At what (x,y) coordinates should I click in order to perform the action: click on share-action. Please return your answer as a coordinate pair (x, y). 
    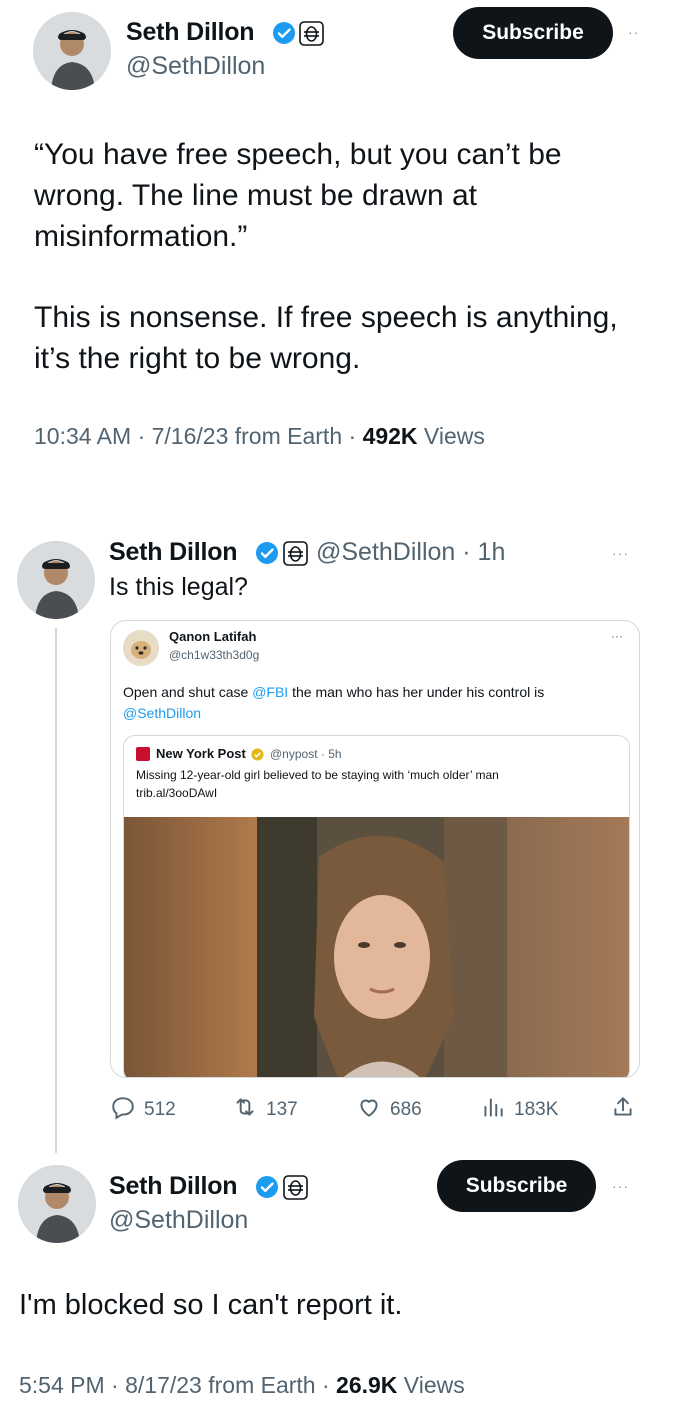
    Looking at the image, I should click on (623, 1110).